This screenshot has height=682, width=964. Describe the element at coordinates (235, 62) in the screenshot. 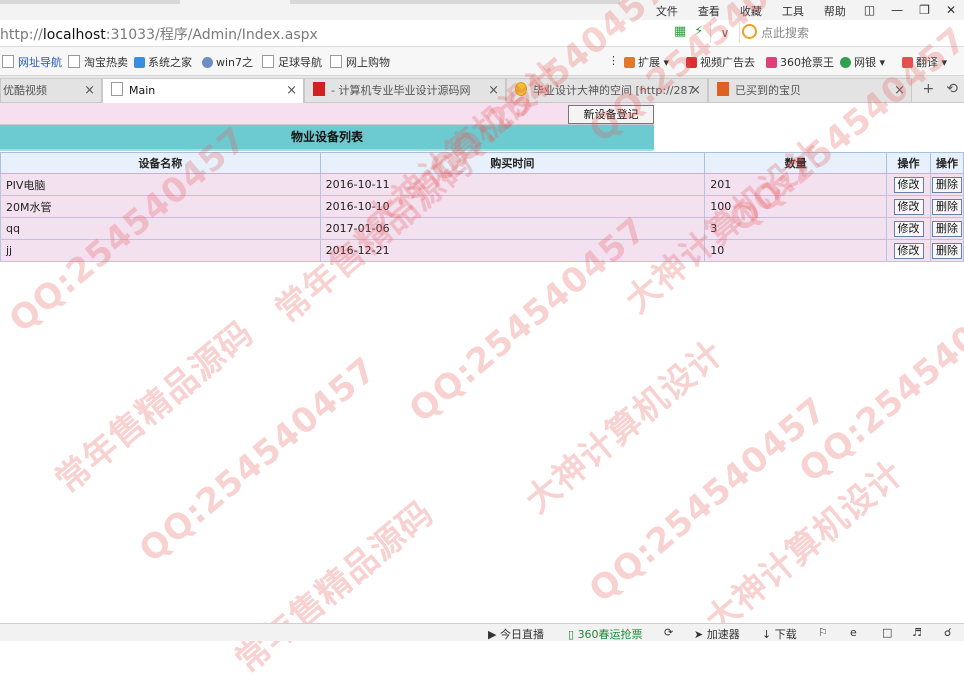

I see `bookmark-label: win7之` at that location.